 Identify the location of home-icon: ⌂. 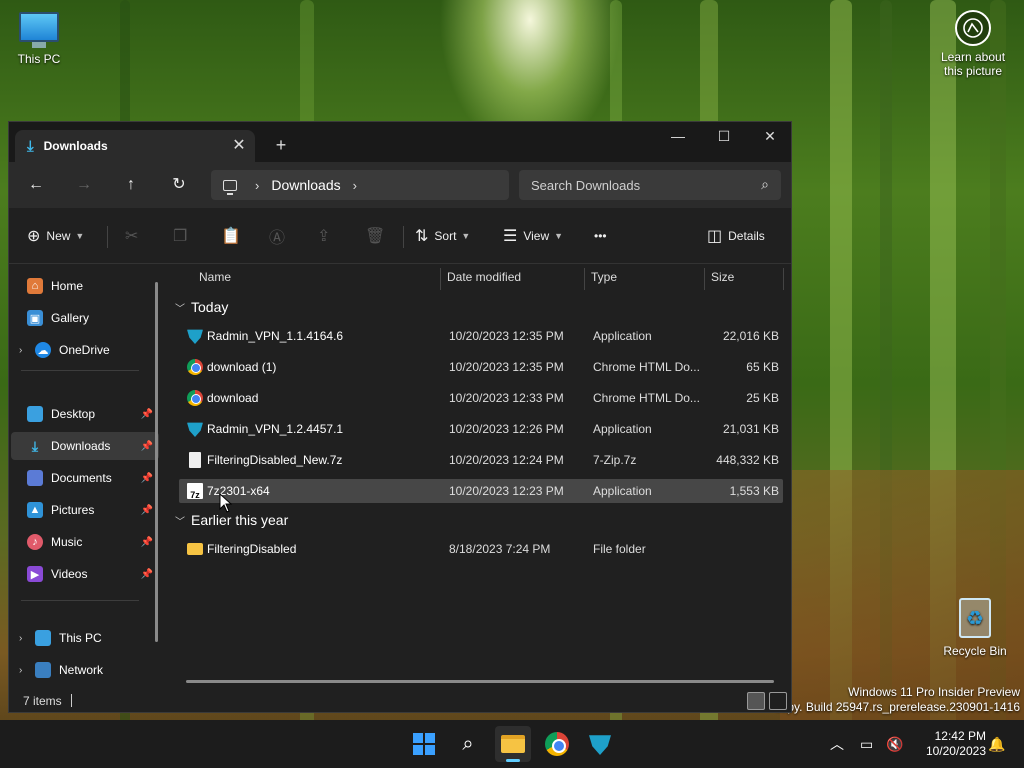
(35, 286).